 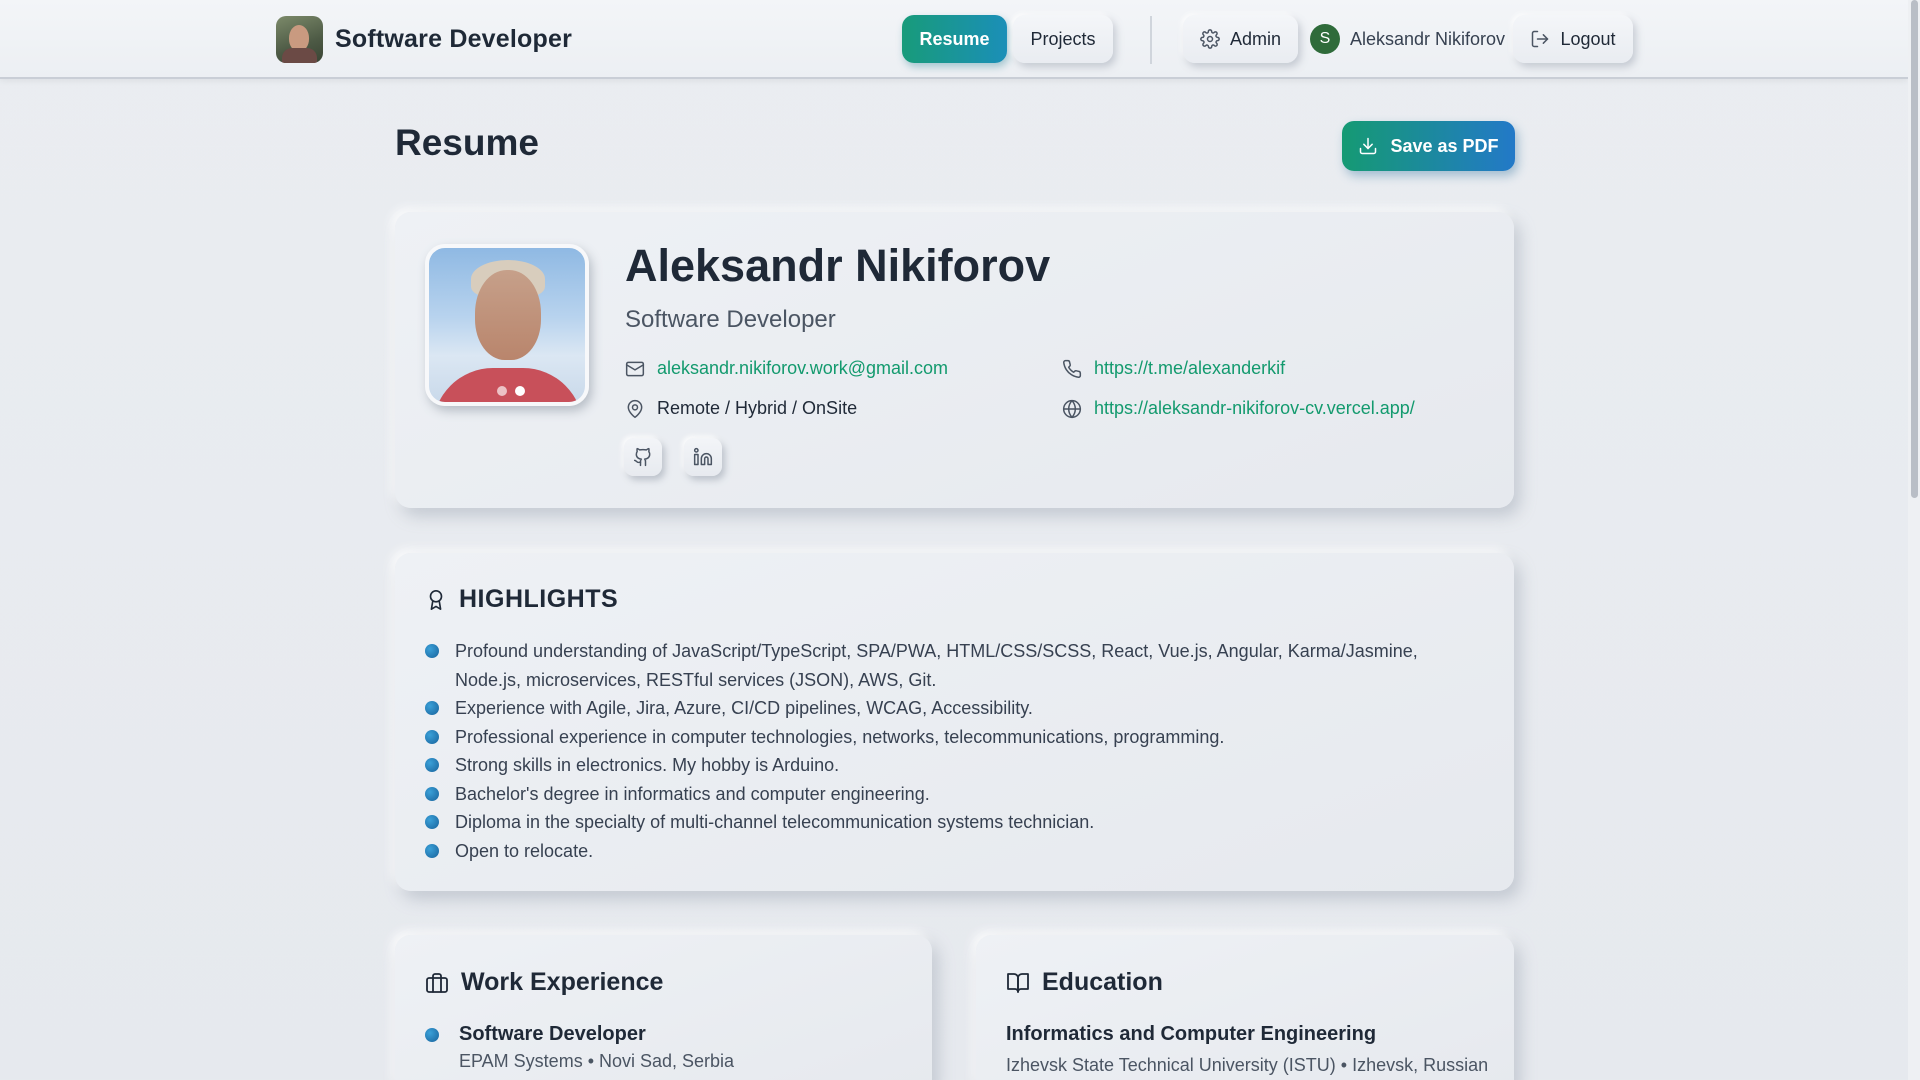 I want to click on job-bullet, so click(x=432, y=1035).